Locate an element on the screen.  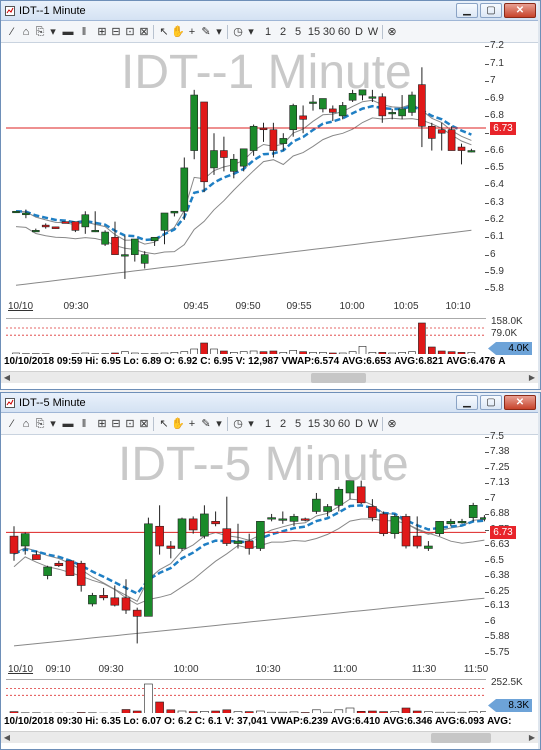
status-vwap: VWAP:6.239 is located at coordinates (299, 721).